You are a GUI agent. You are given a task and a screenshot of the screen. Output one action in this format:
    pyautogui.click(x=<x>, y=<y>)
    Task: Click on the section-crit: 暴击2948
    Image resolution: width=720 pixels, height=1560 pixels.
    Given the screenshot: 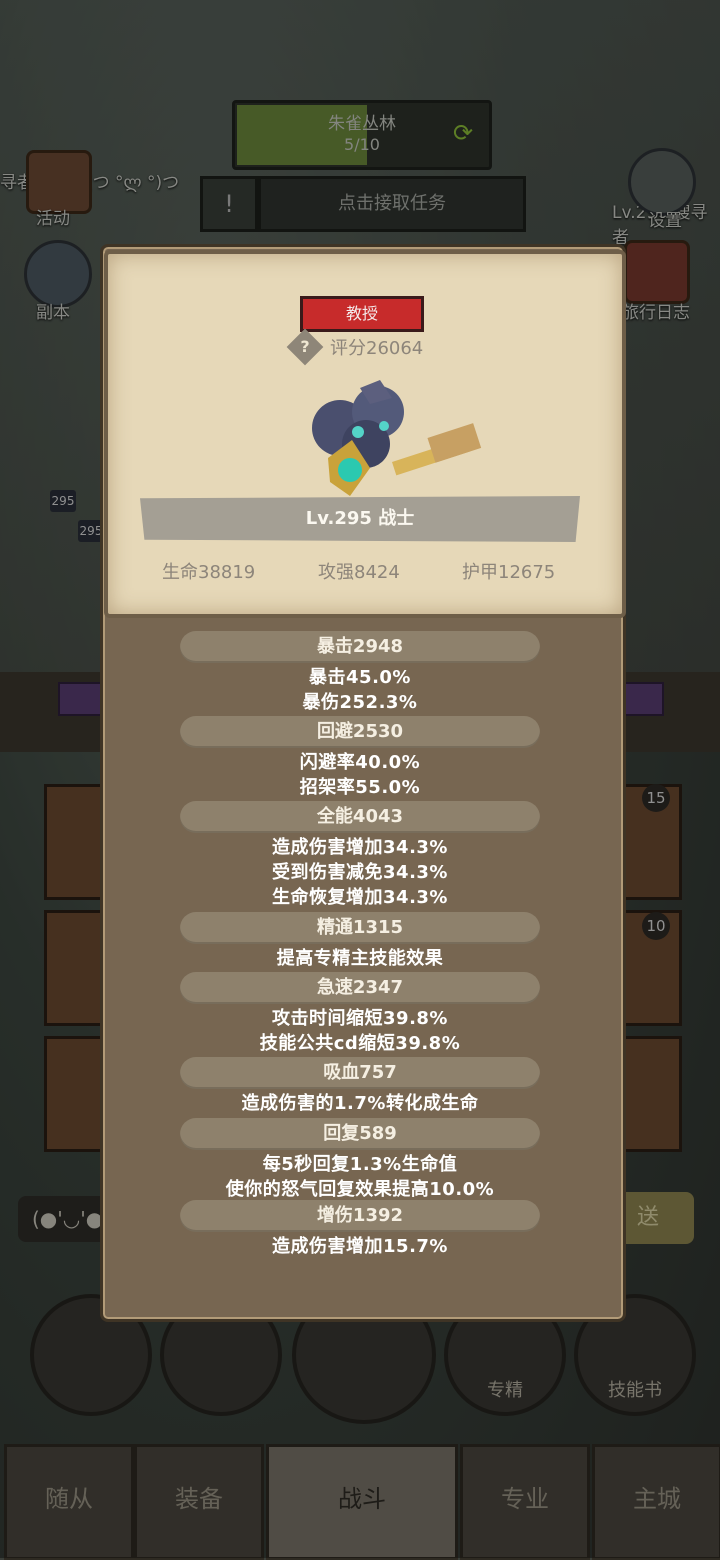 What is the action you would take?
    pyautogui.click(x=360, y=647)
    